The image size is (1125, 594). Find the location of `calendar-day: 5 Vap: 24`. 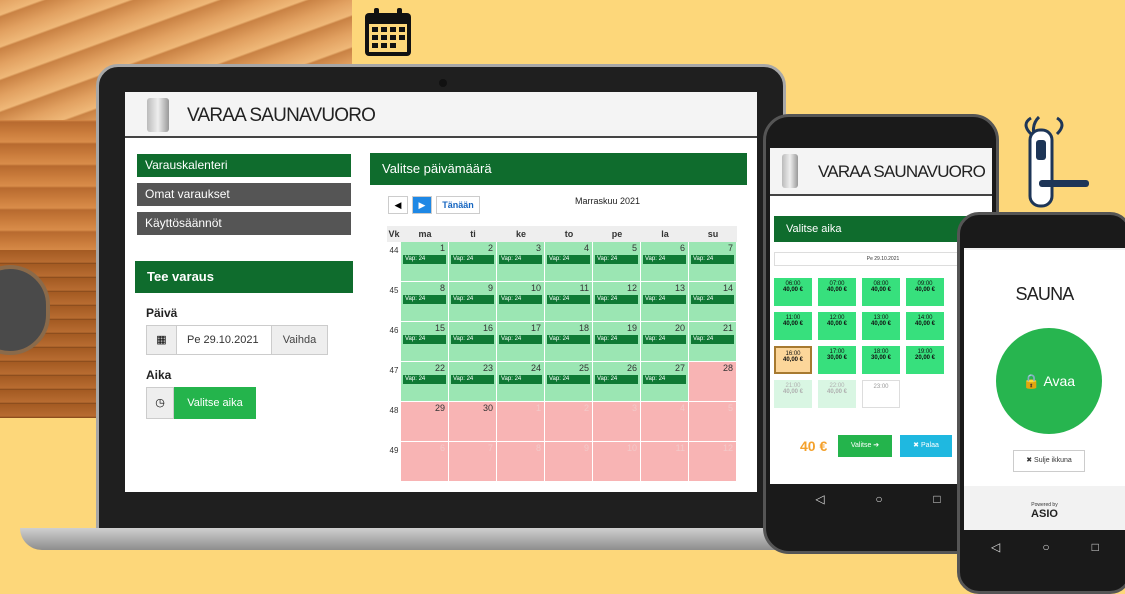

calendar-day: 5 Vap: 24 is located at coordinates (617, 262).